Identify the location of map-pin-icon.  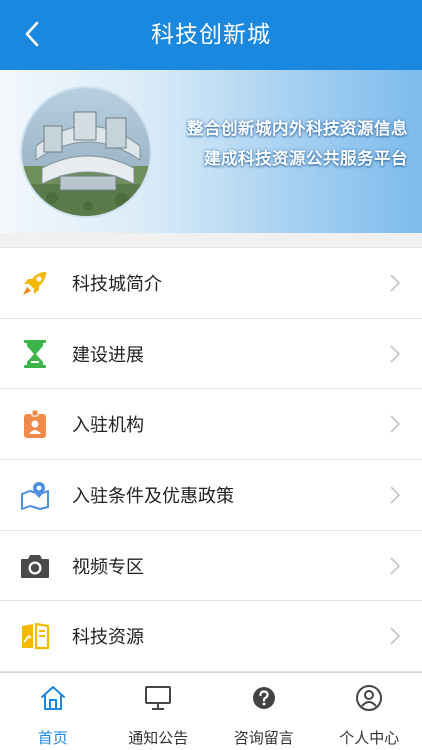
(35, 495).